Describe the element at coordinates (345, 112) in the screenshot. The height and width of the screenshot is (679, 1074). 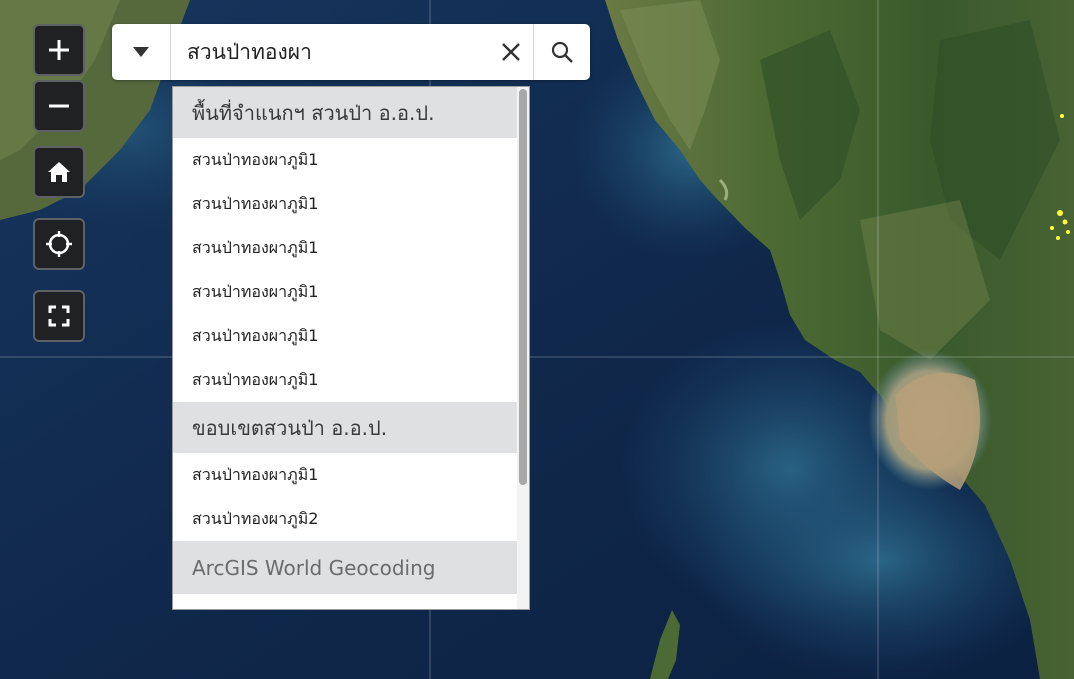
I see `suggestion-group-header: พื้นที่จำแนกฯ สวนป่า อ.อ.ป.` at that location.